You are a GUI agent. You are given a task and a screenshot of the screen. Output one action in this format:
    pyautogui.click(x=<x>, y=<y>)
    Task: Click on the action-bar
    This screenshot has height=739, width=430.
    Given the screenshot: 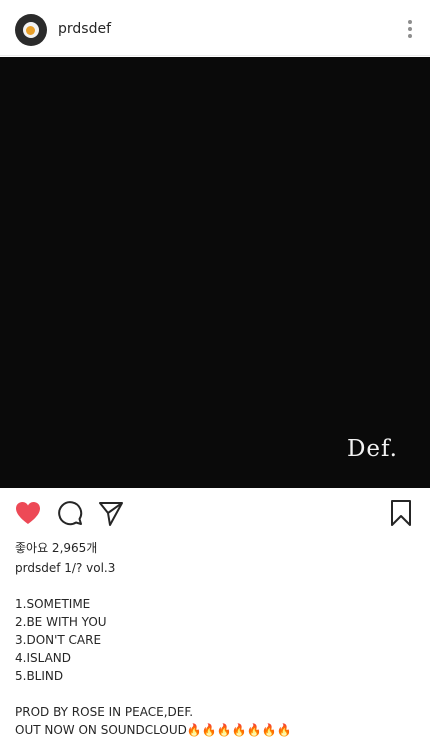 What is the action you would take?
    pyautogui.click(x=215, y=514)
    